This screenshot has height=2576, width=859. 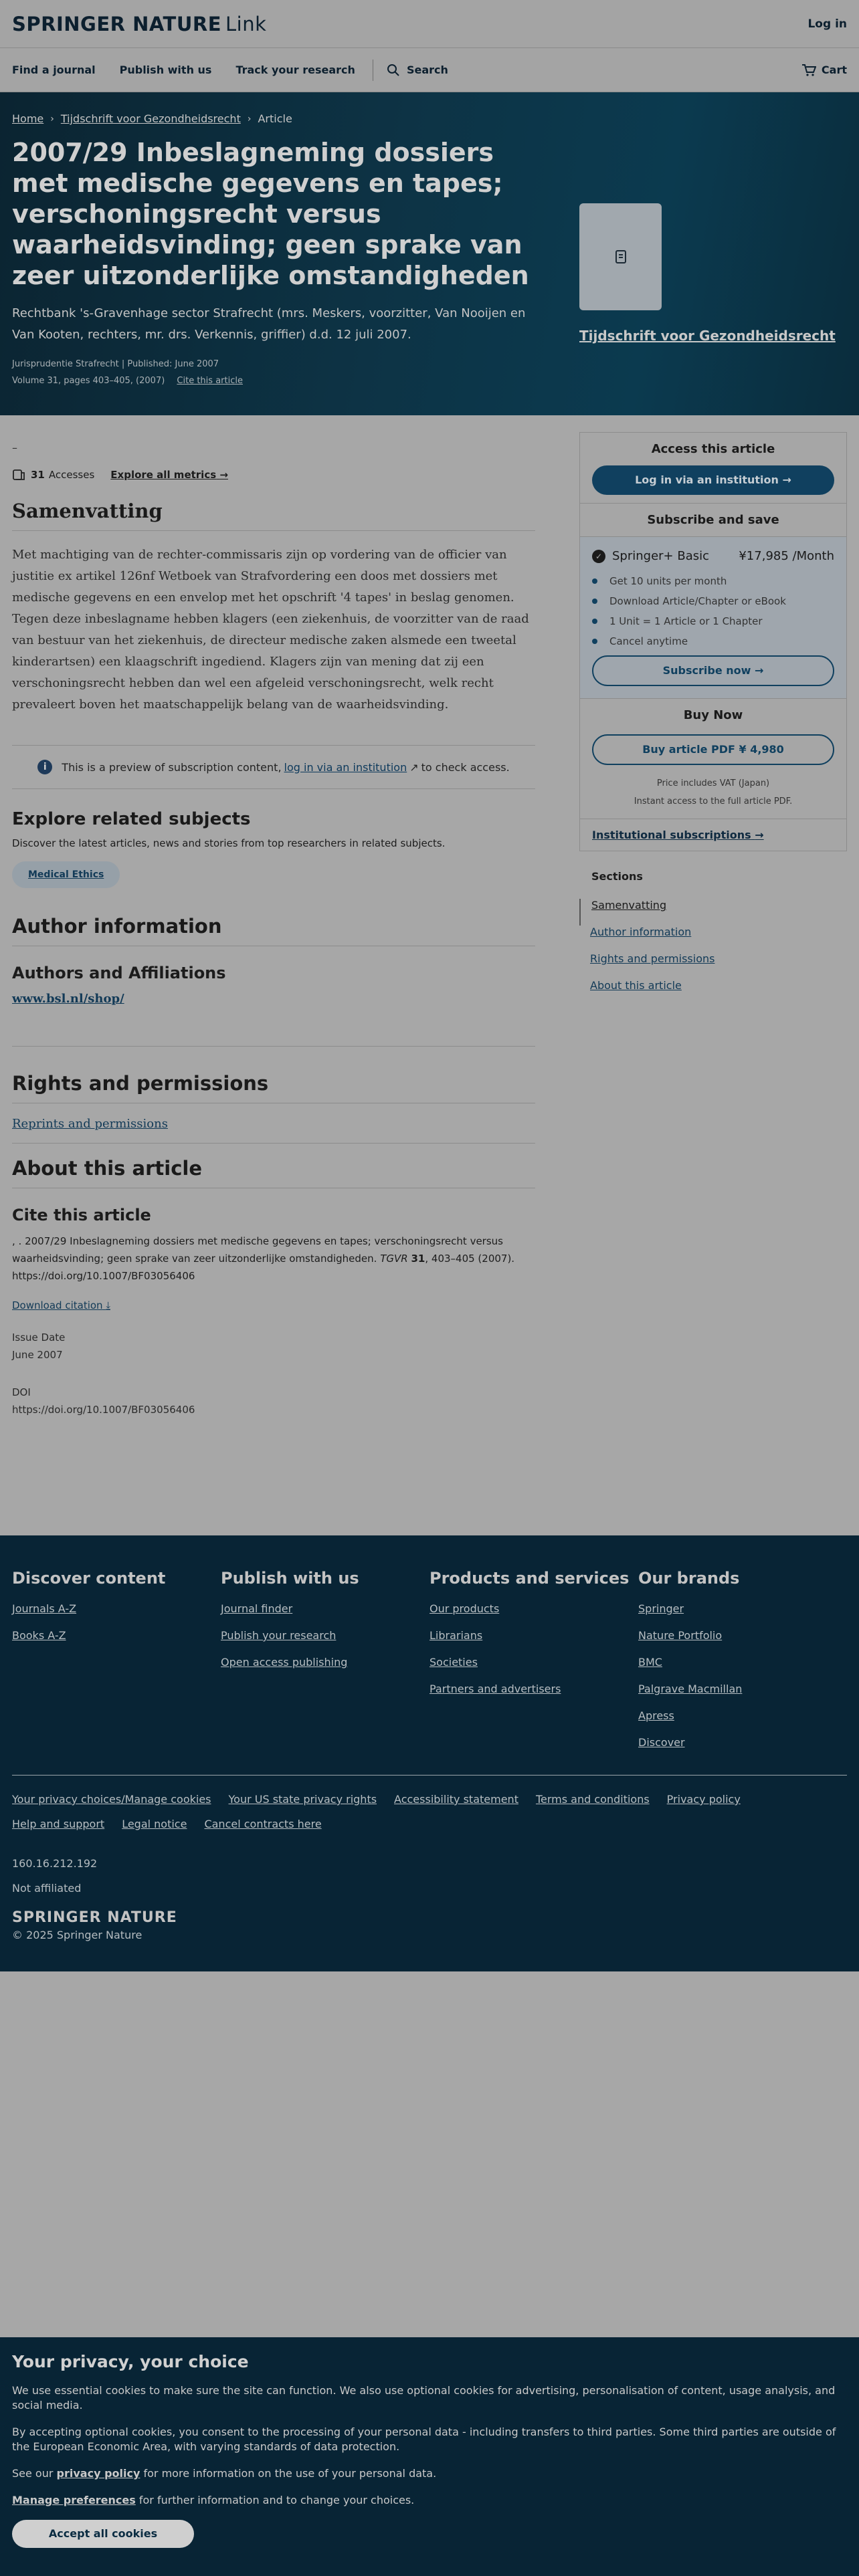 What do you see at coordinates (742, 1636) in the screenshot?
I see `footer-link: Nature Portfolio` at bounding box center [742, 1636].